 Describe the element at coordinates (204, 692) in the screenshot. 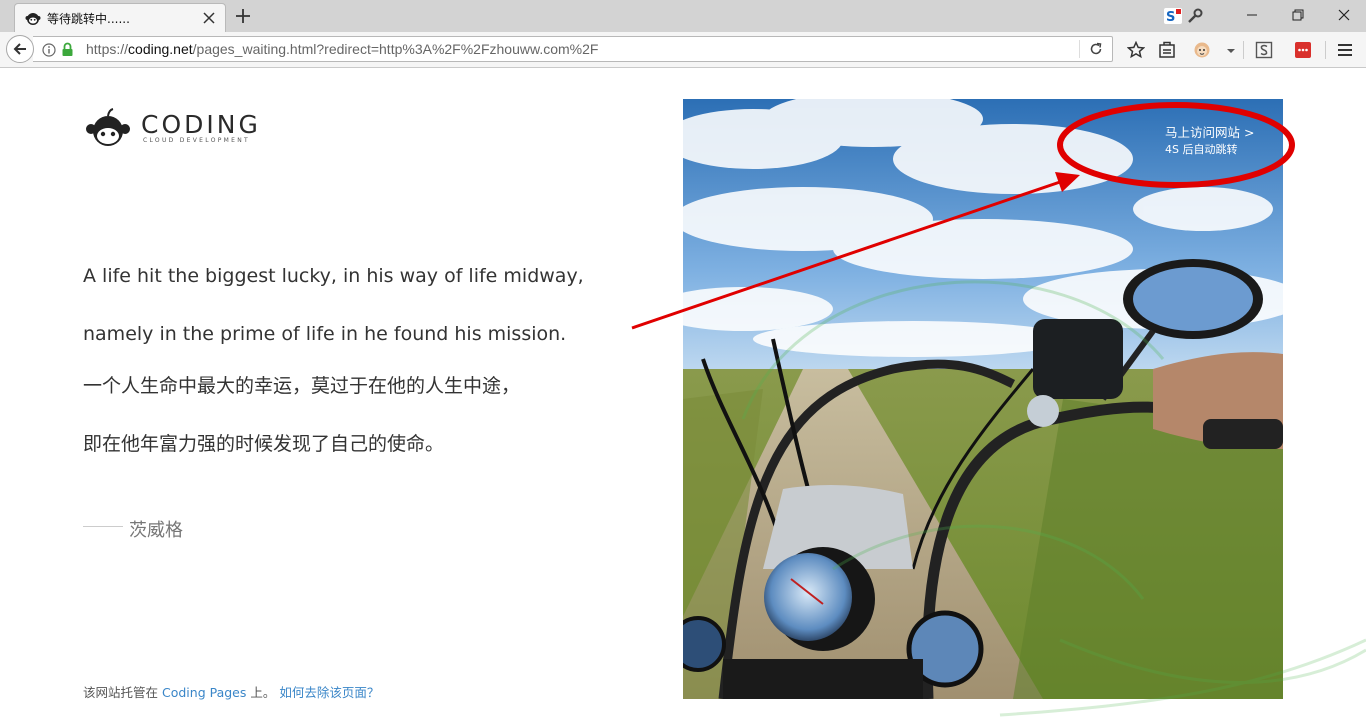

I see `coding-pages-link: Coding Pages` at that location.